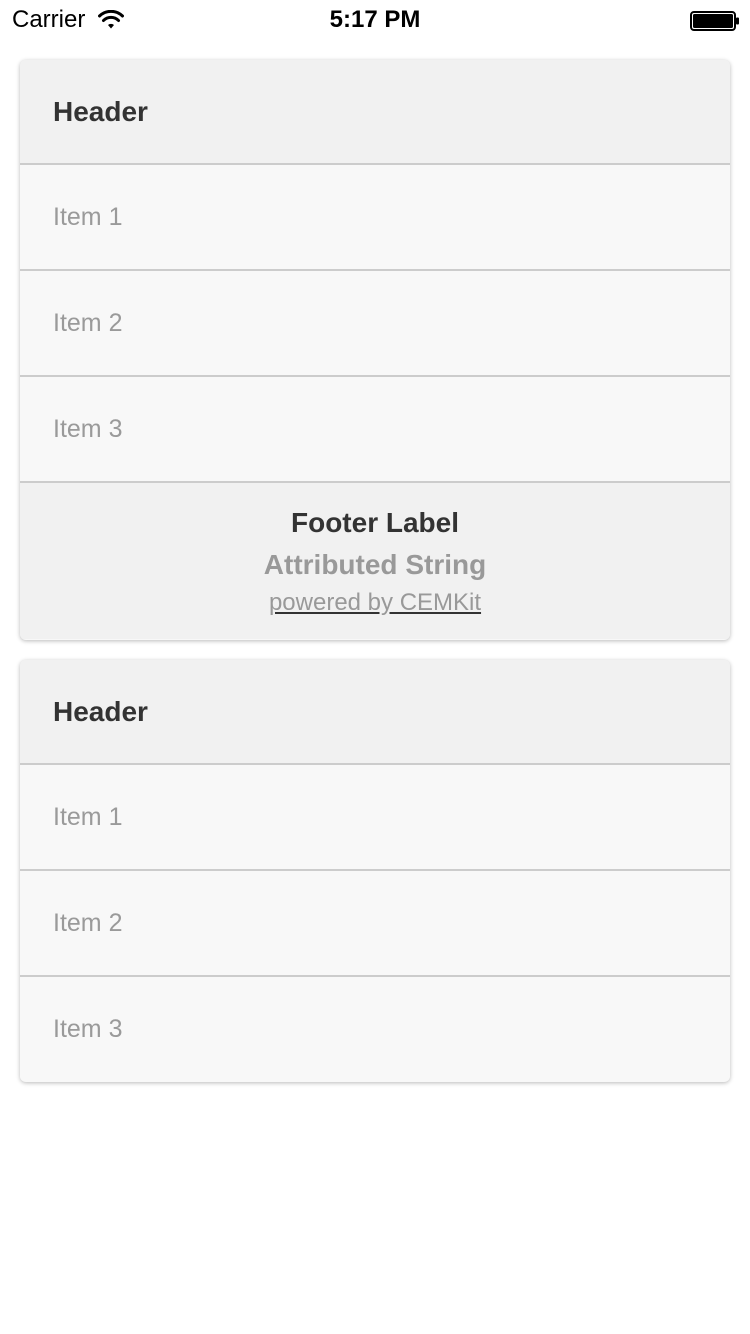  Describe the element at coordinates (375, 564) in the screenshot. I see `footer-attributed-string: Attributed String` at that location.